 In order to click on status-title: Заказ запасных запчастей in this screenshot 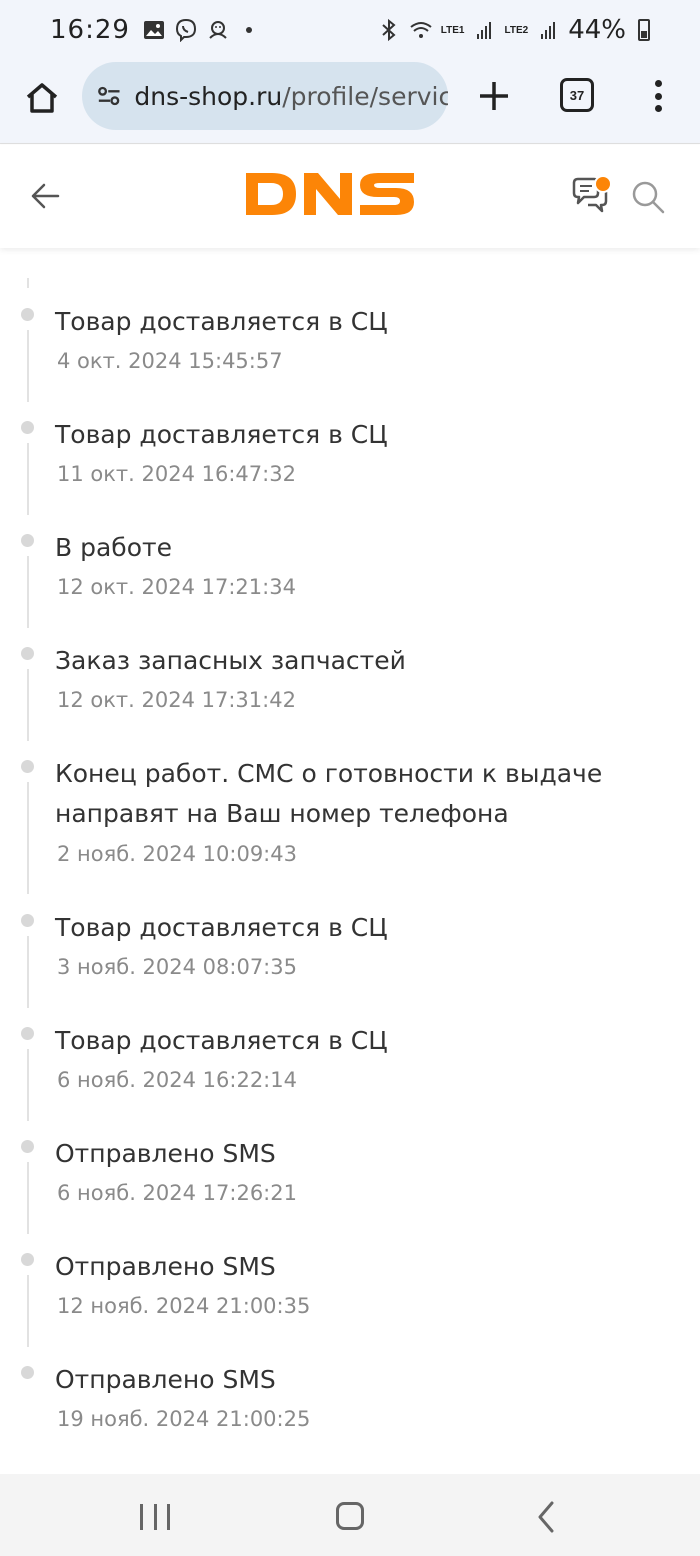, I will do `click(230, 660)`.